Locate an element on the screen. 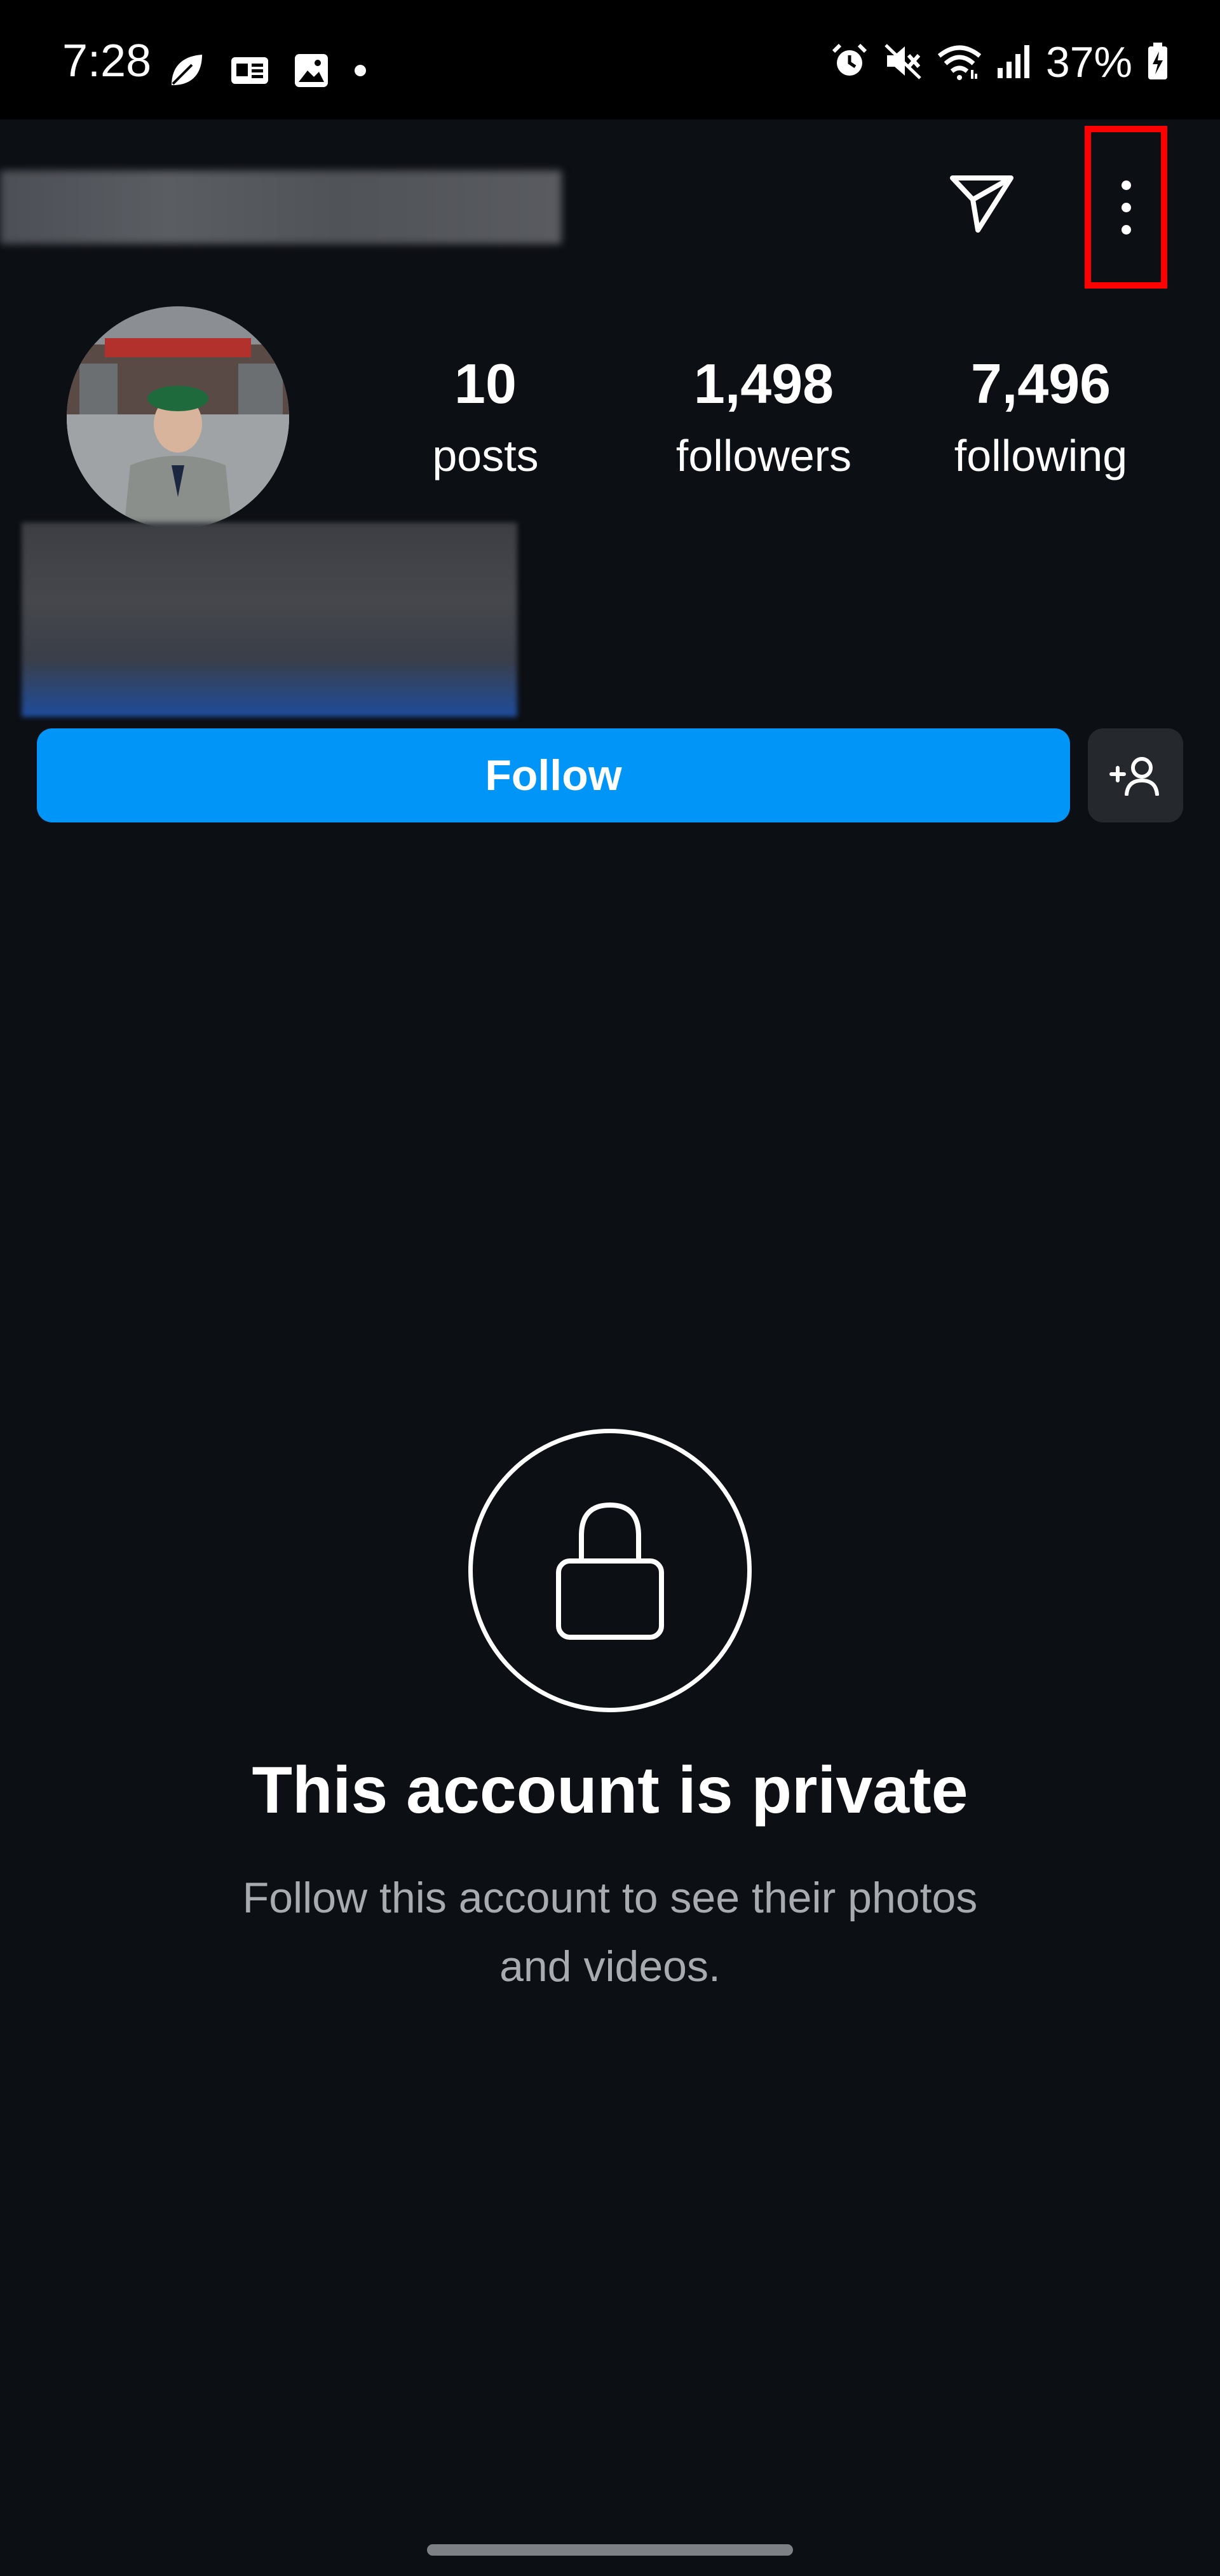 Image resolution: width=1220 pixels, height=2576 pixels. followers-stat: 1,498 followers is located at coordinates (763, 416).